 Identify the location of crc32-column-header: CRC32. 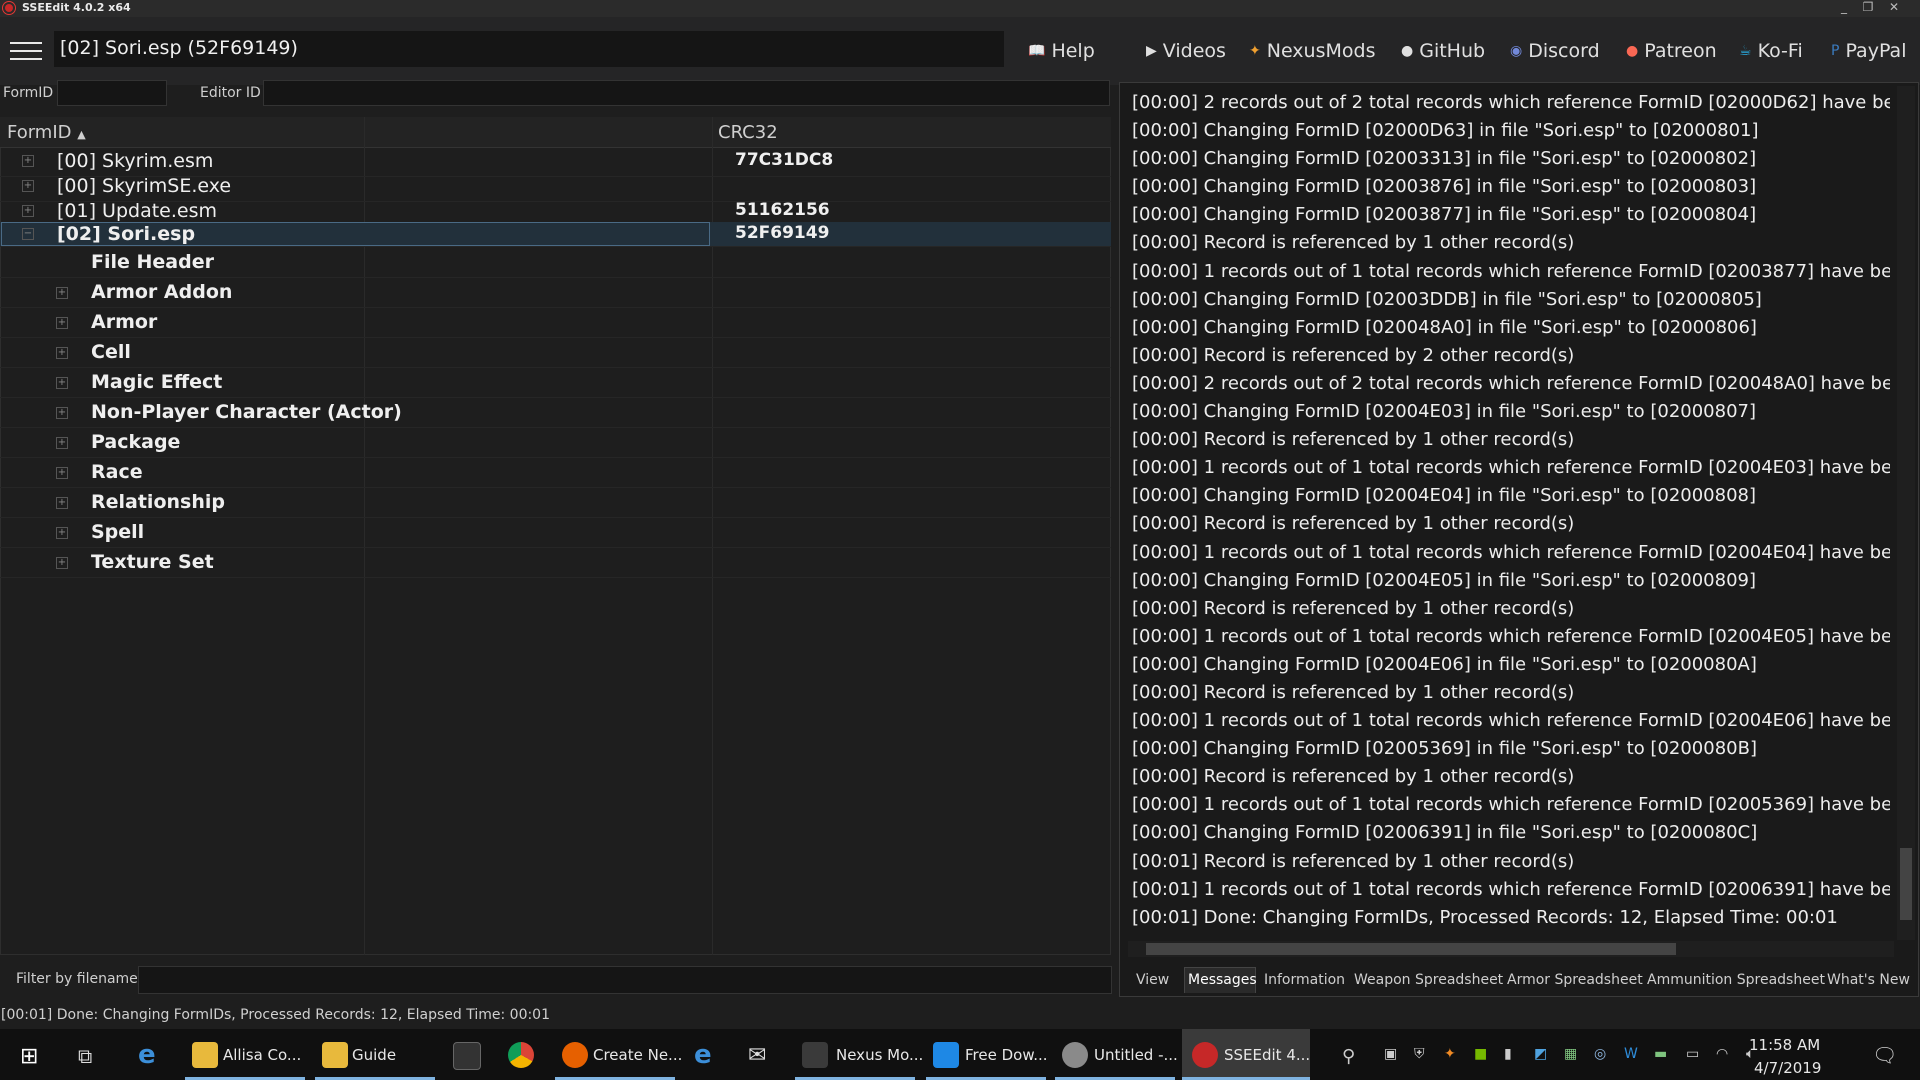
(748, 132).